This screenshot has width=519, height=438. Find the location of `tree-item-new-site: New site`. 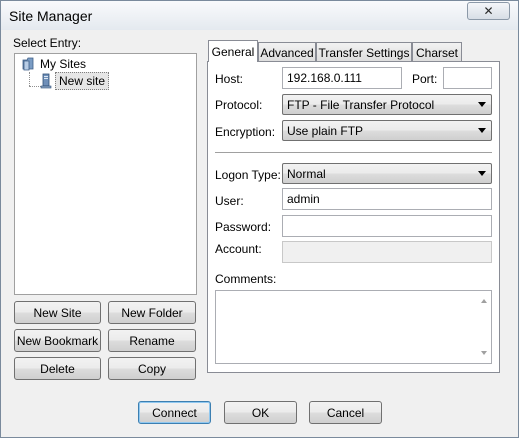

tree-item-new-site: New site is located at coordinates (74, 81).